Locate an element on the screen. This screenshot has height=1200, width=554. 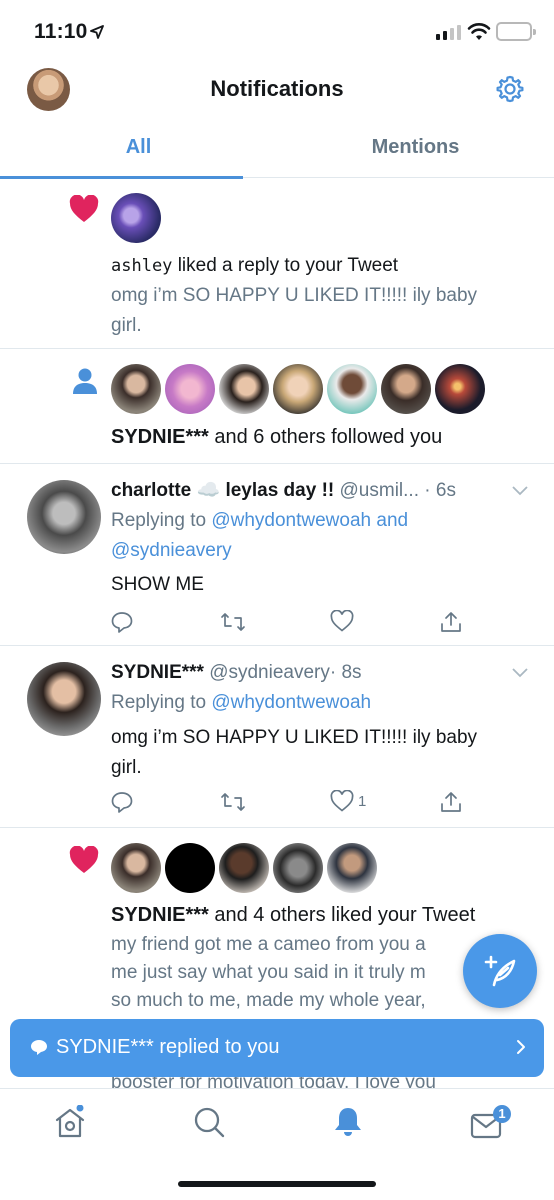
compose-tweet-button is located at coordinates (500, 971).